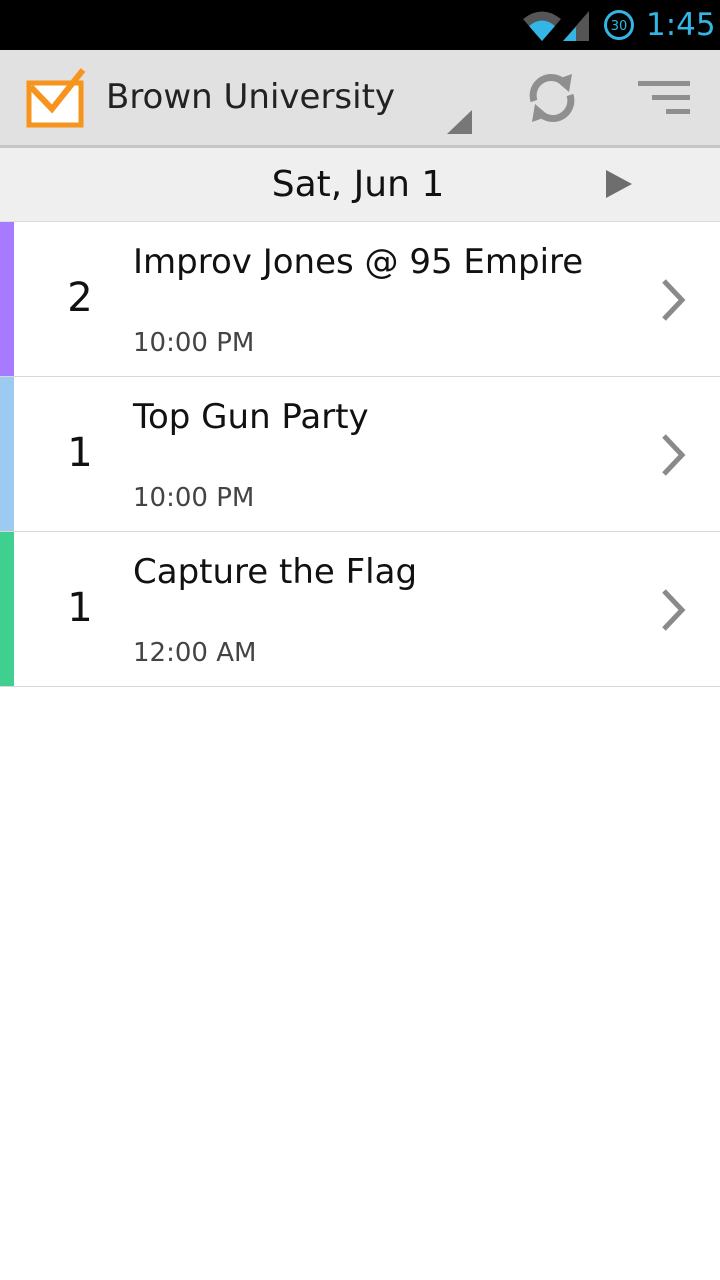 Image resolution: width=720 pixels, height=1280 pixels. I want to click on campus-spinner: Brown University, so click(286, 97).